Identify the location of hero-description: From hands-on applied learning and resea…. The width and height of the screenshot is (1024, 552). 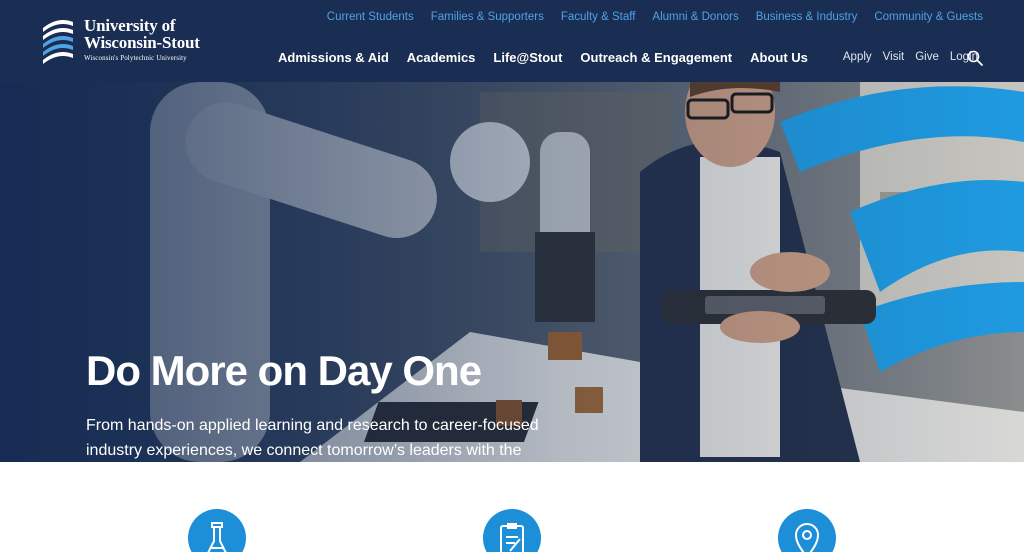
(312, 438).